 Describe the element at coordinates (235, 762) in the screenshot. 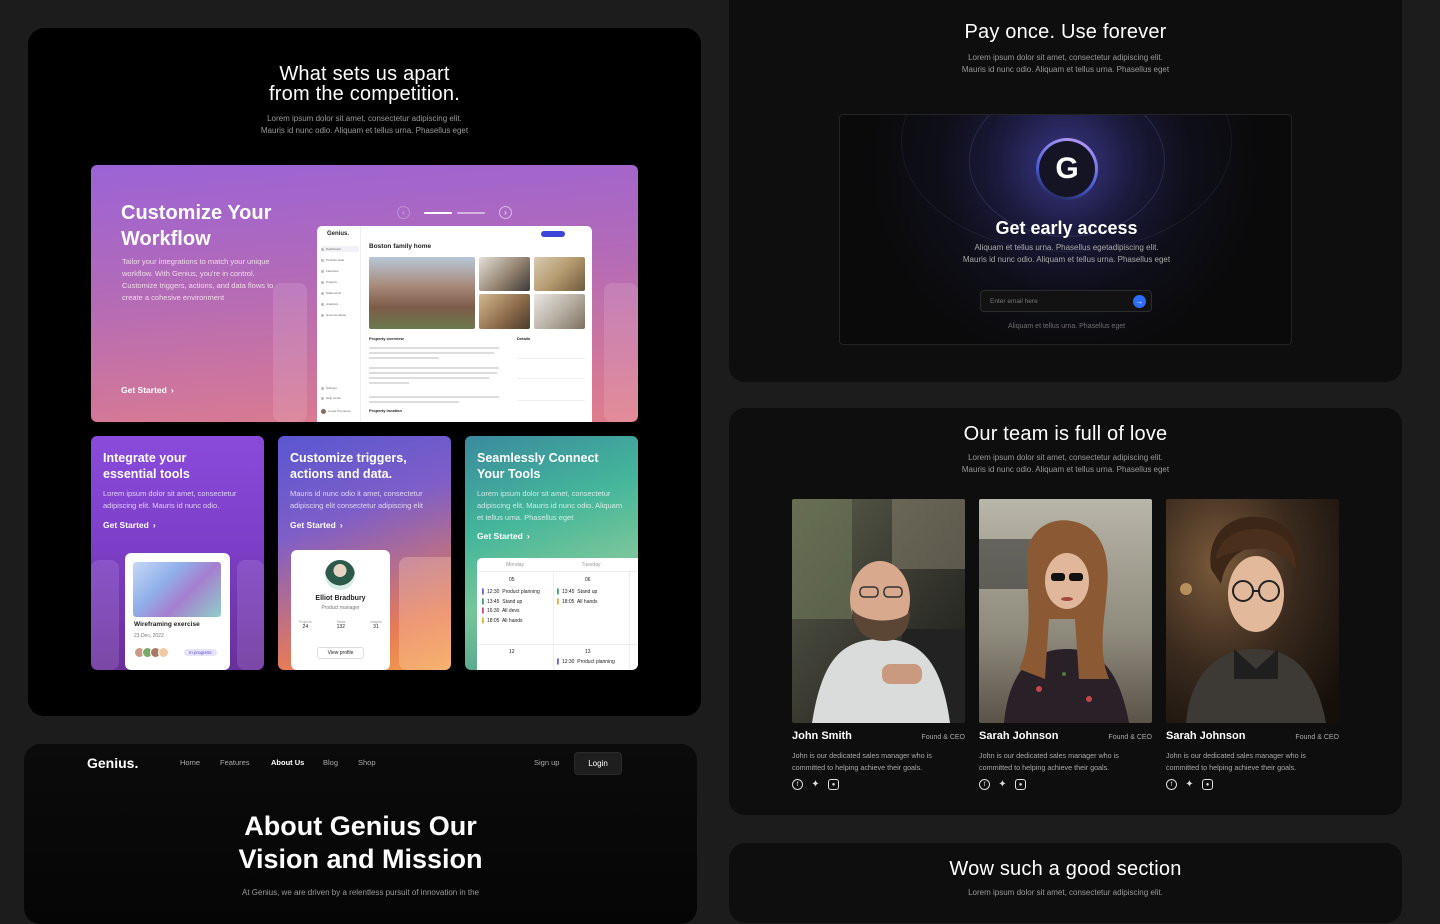

I see `nav-features: Features` at that location.